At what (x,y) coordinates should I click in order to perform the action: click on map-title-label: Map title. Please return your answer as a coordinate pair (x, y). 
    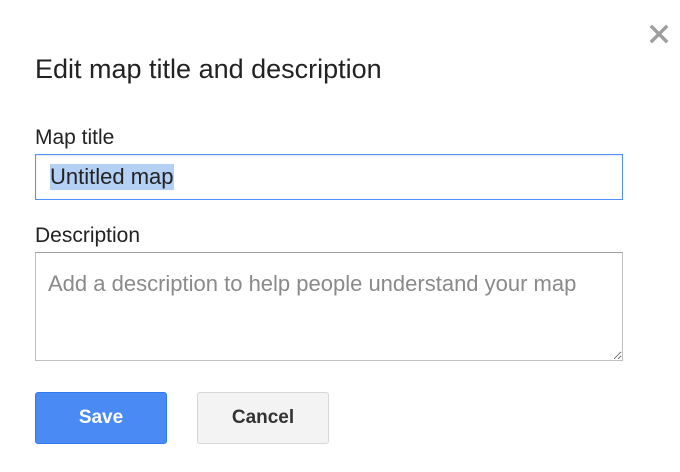
    Looking at the image, I should click on (75, 137).